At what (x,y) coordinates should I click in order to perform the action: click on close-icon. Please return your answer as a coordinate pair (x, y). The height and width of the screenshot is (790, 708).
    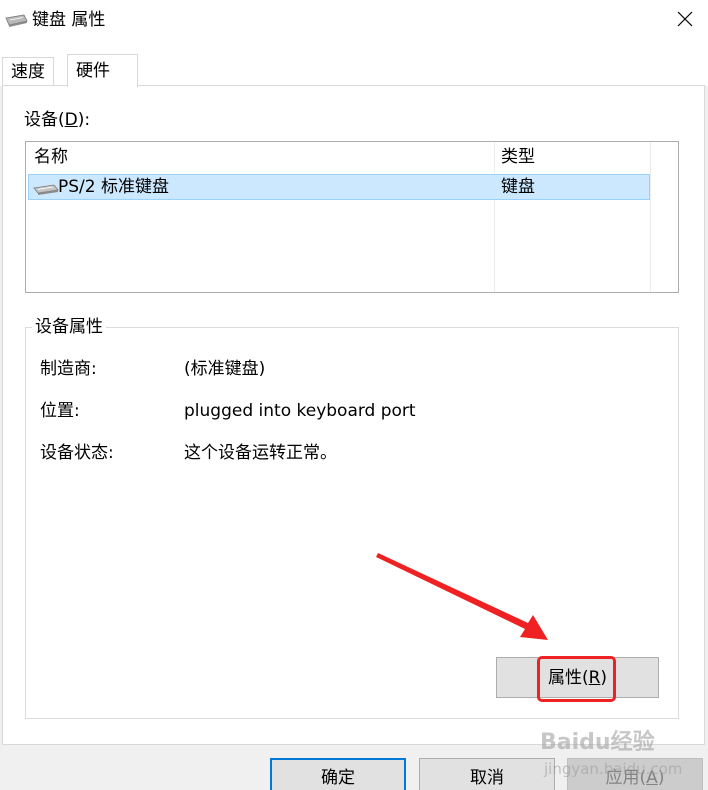
    Looking at the image, I should click on (685, 19).